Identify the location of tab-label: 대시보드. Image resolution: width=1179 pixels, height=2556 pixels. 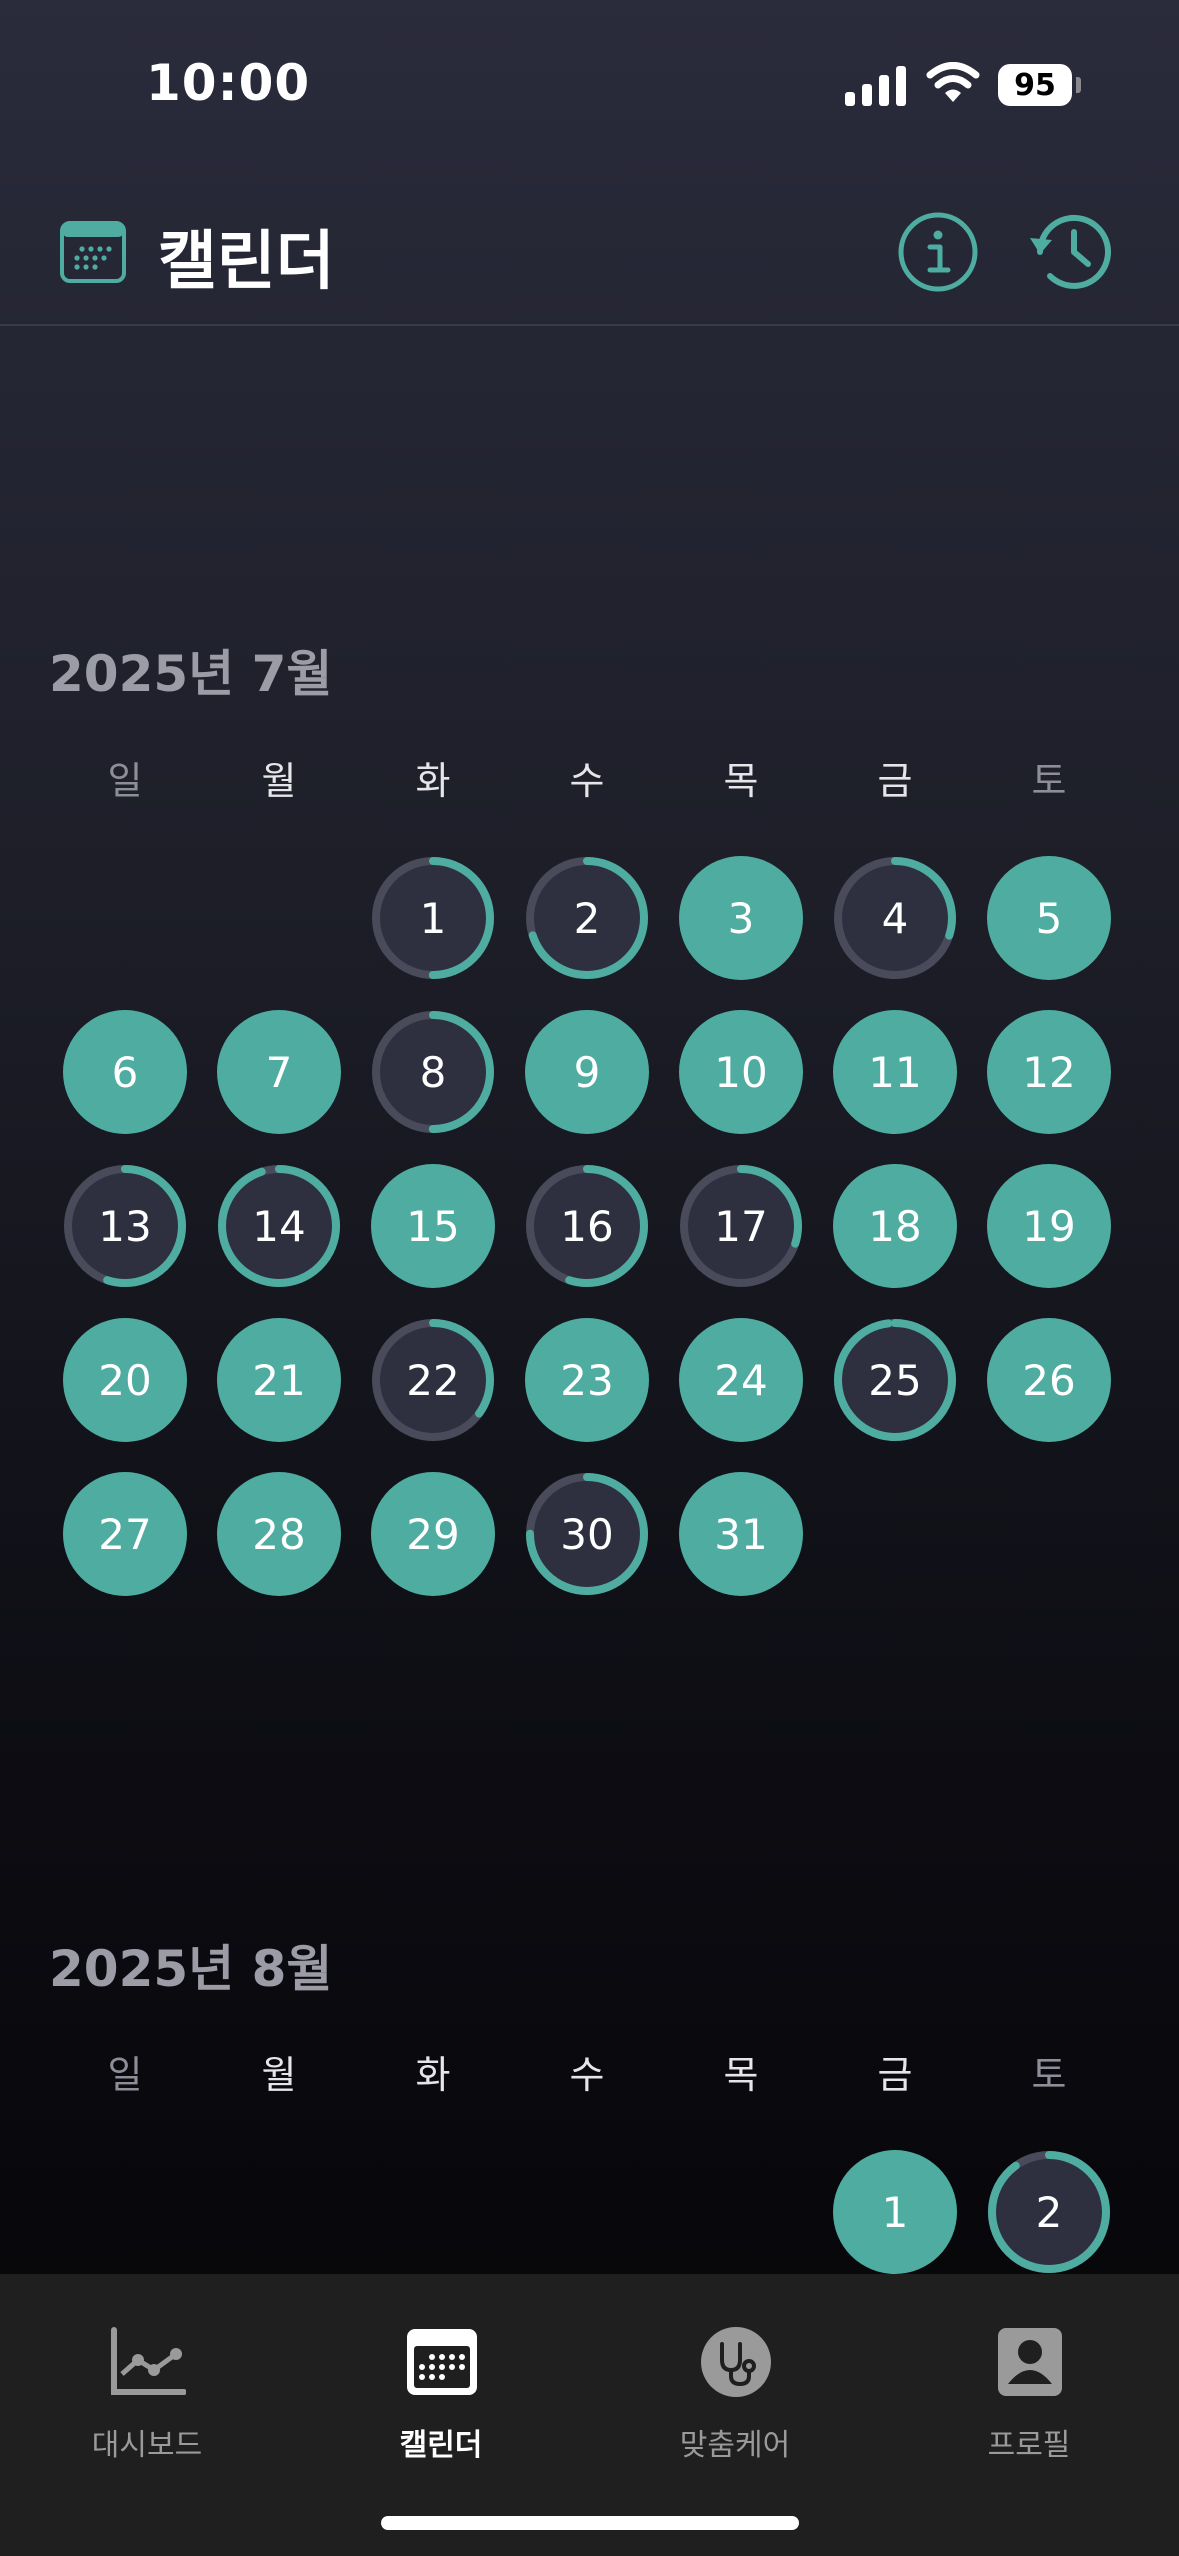
(147, 2445).